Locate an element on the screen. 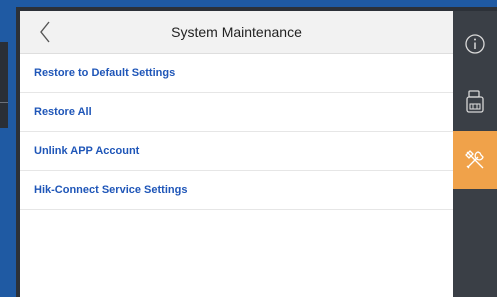  page-title: System Maintenance is located at coordinates (236, 32).